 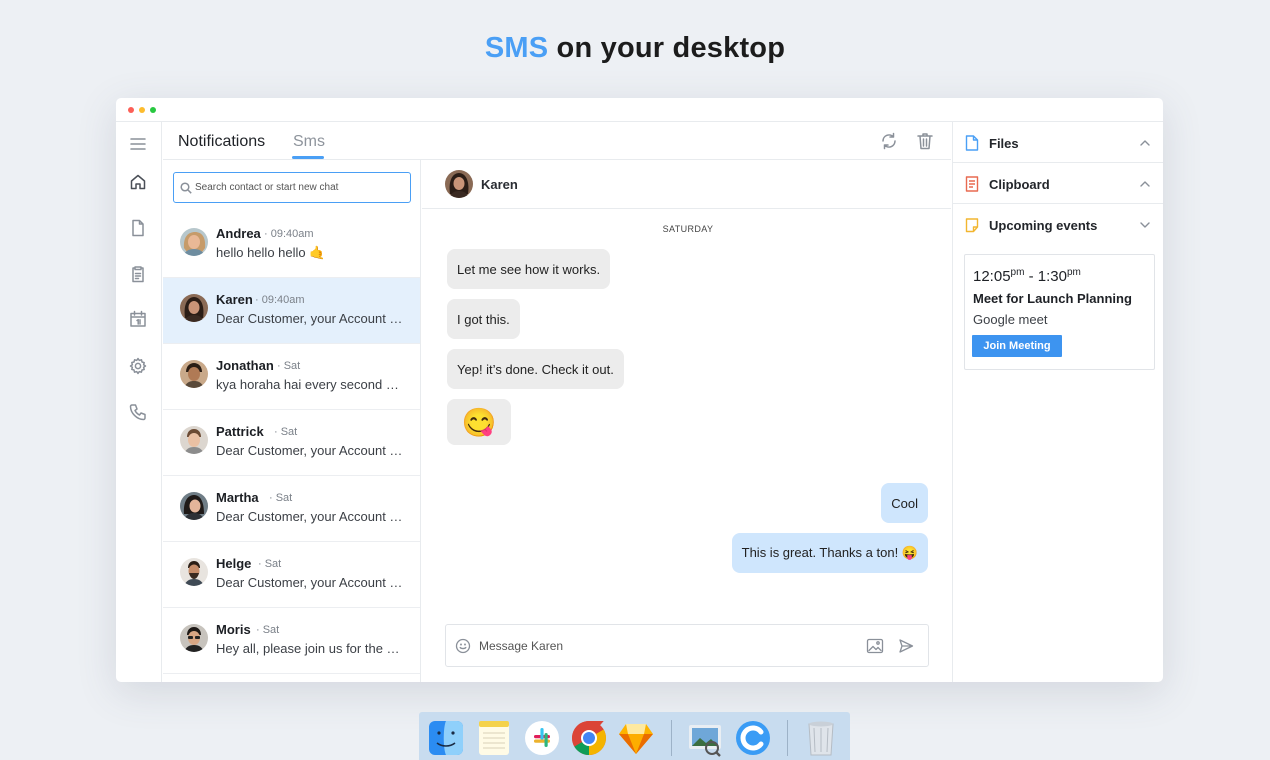 What do you see at coordinates (153, 110) in the screenshot?
I see `maximize-window-button` at bounding box center [153, 110].